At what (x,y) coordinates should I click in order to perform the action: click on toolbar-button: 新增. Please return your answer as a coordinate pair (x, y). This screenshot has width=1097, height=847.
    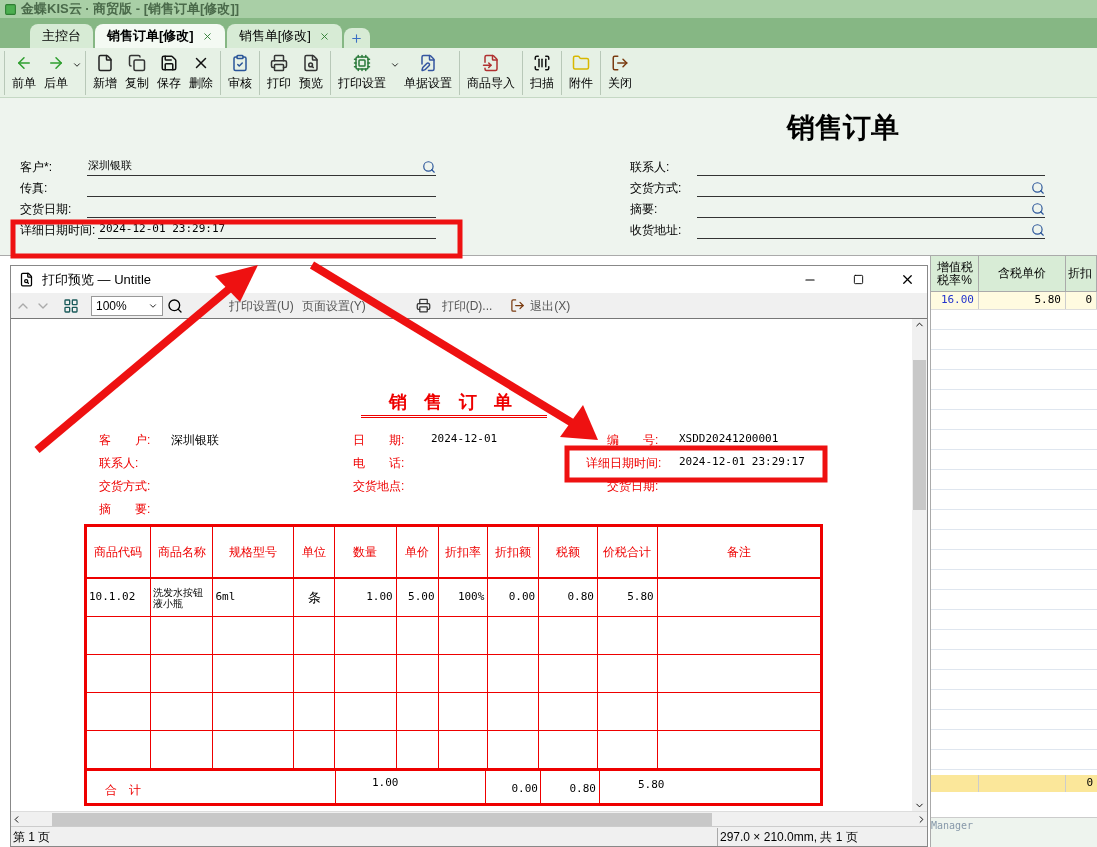
    Looking at the image, I should click on (105, 72).